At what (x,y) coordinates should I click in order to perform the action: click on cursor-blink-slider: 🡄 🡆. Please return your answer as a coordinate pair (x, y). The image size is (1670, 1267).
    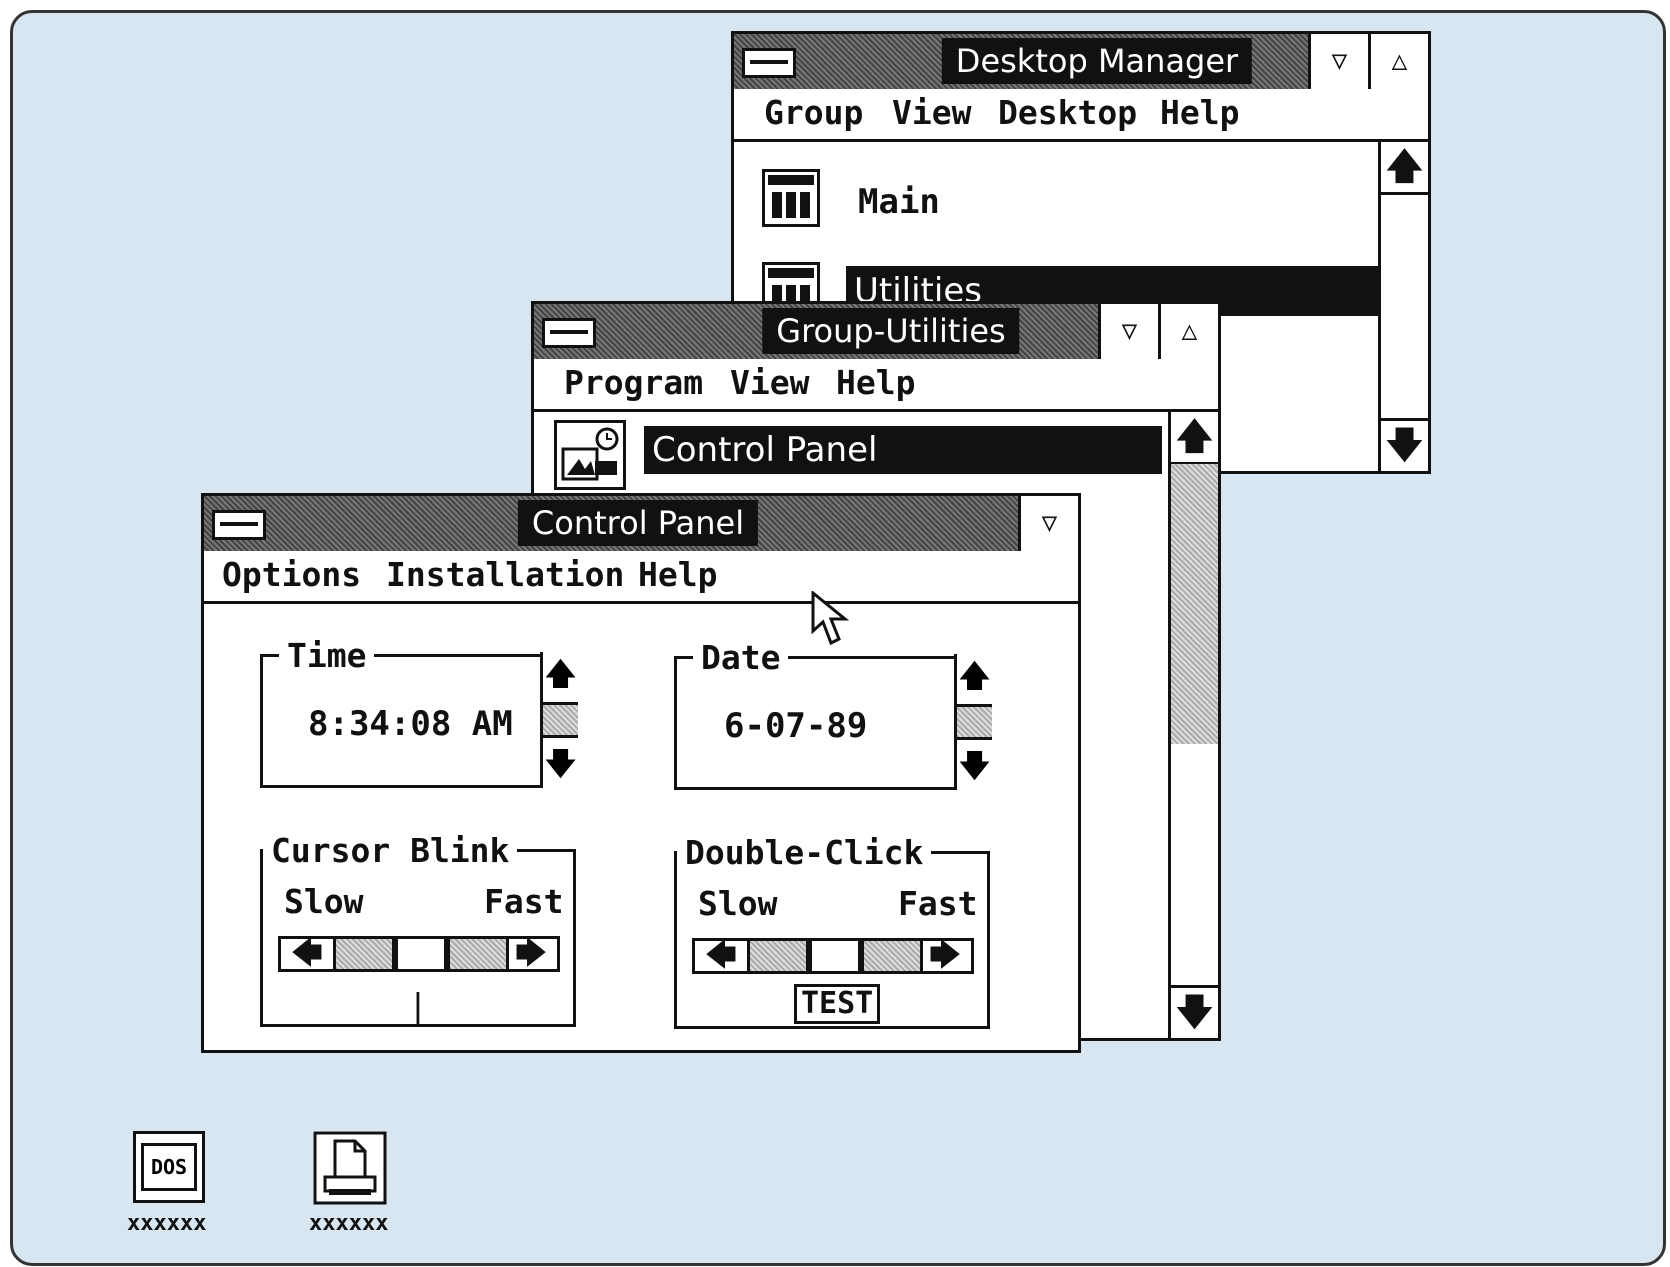
    Looking at the image, I should click on (419, 954).